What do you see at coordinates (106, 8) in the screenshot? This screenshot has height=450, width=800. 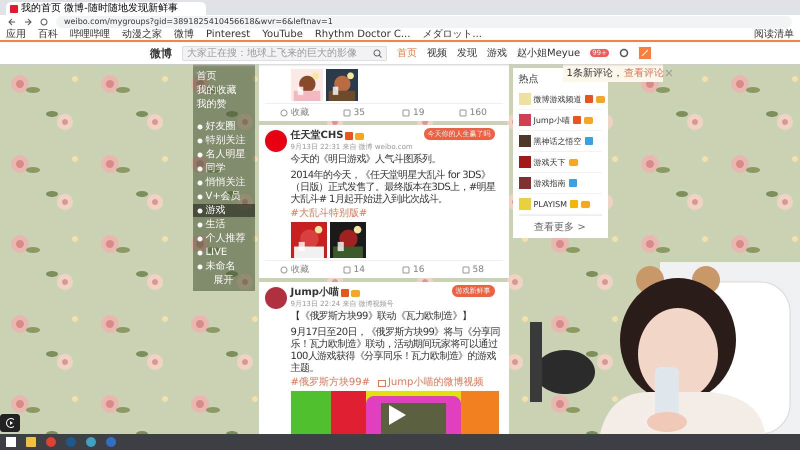 I see `browser-tab: 我的首页 微博-随时随地发现新鲜事` at bounding box center [106, 8].